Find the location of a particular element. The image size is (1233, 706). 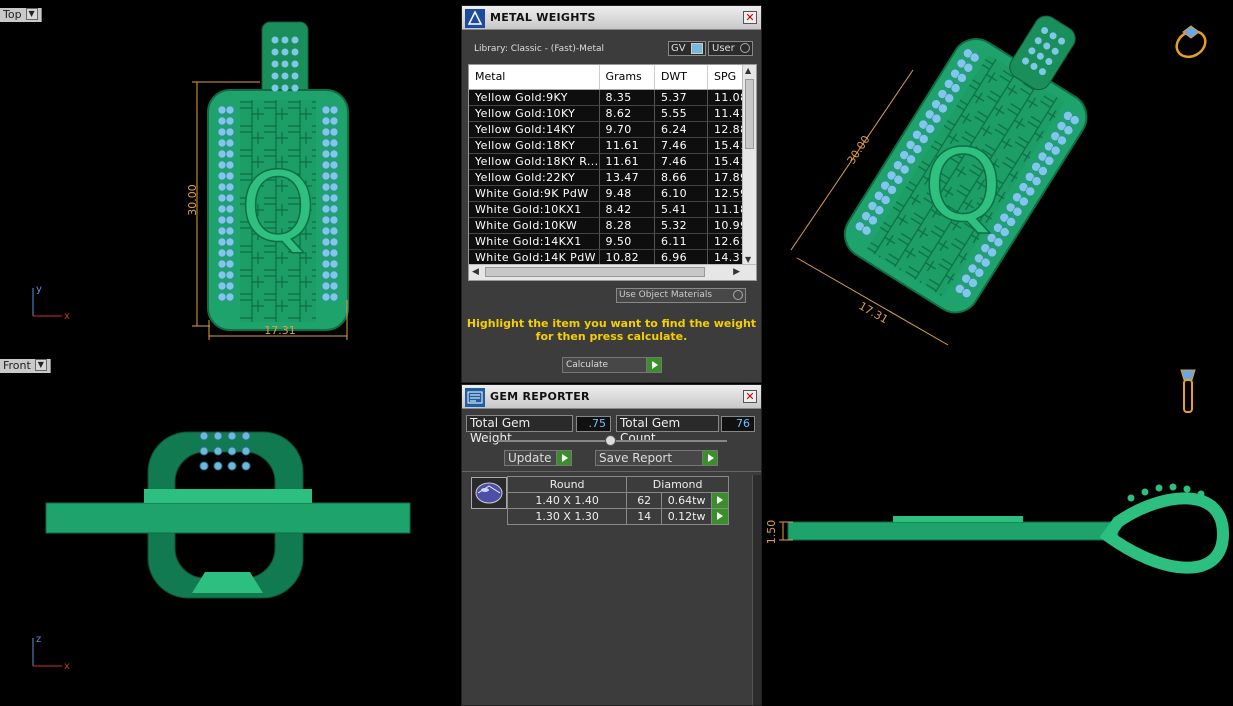

cell-metal: Yellow Gold:18KY is located at coordinates (534, 145).